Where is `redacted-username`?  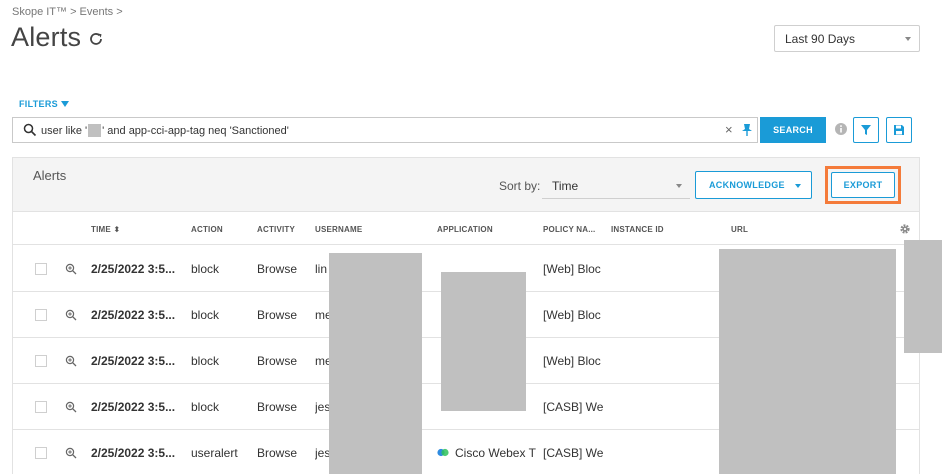
redacted-username is located at coordinates (95, 130).